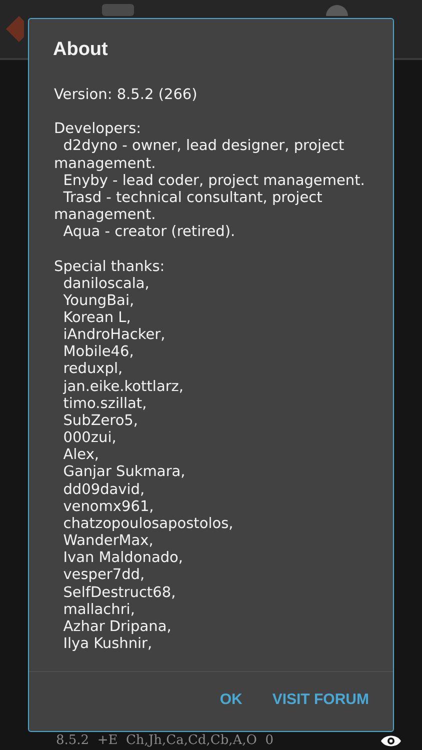  Describe the element at coordinates (108, 645) in the screenshot. I see `contributor-name: Ilya Kushnir,` at that location.